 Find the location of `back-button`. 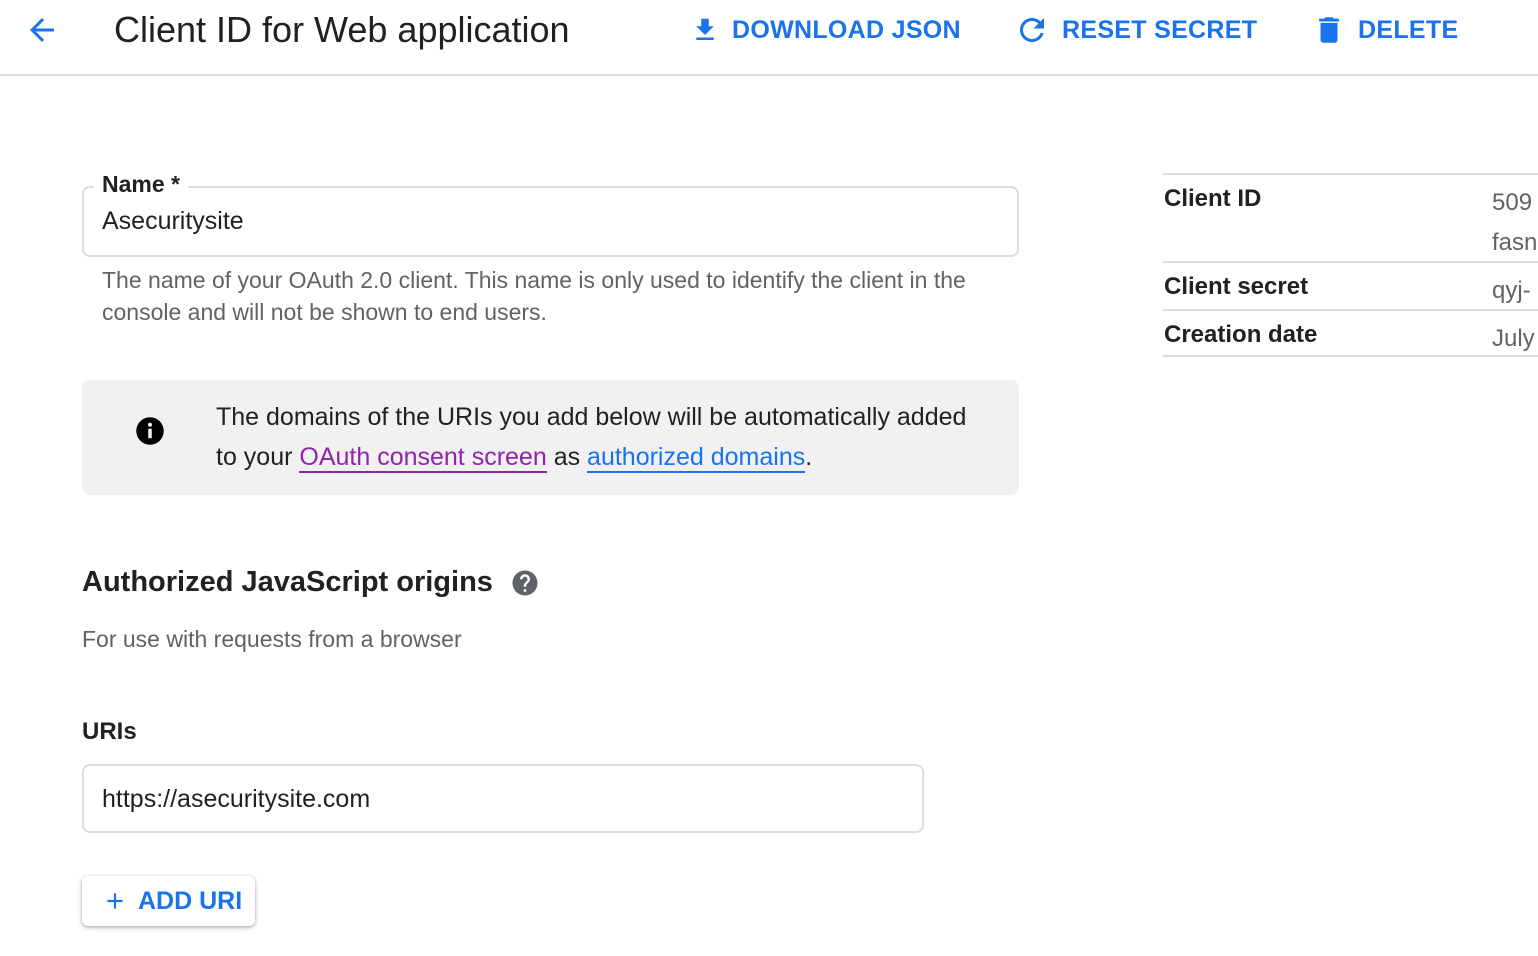

back-button is located at coordinates (42, 30).